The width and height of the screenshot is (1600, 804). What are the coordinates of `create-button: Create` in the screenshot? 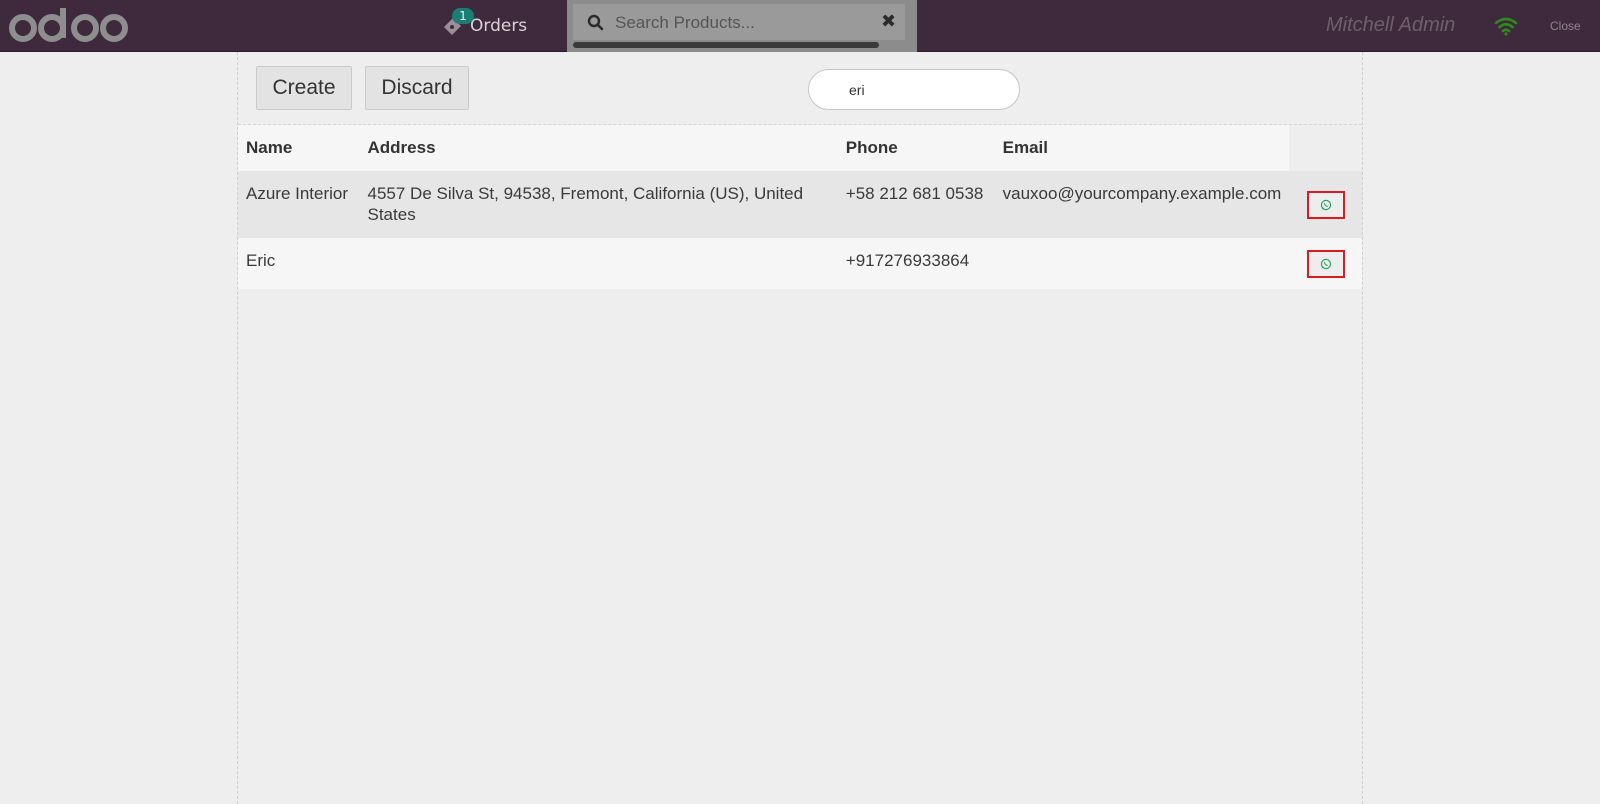 It's located at (304, 88).